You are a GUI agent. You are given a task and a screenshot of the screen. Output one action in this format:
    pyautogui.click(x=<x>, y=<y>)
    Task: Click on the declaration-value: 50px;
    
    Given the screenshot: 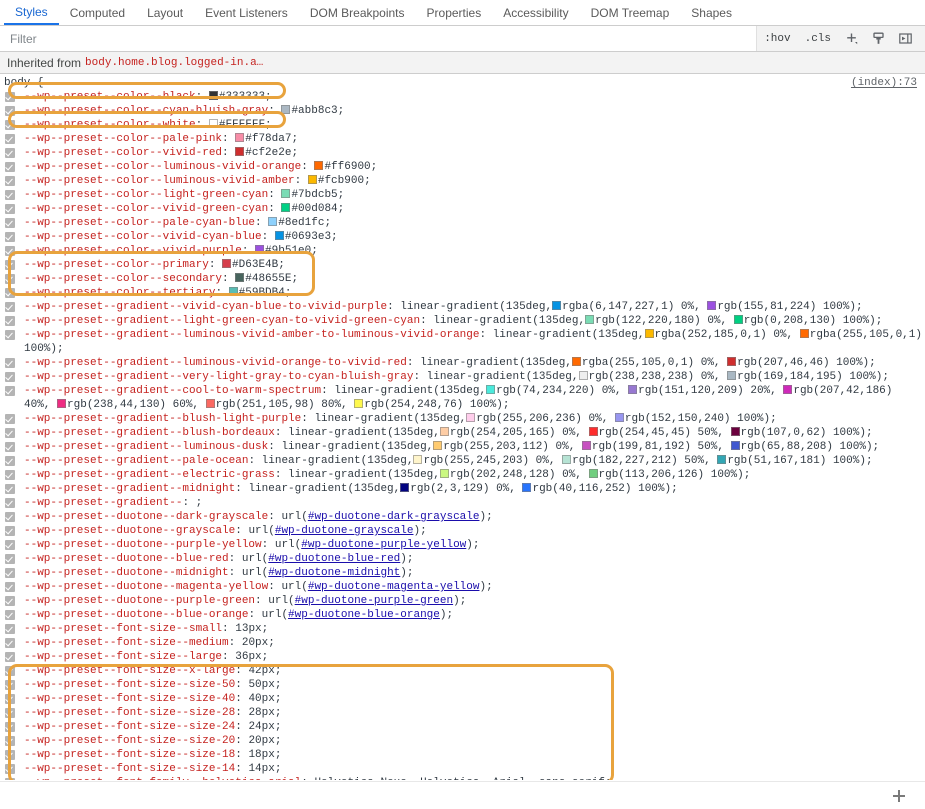 What is the action you would take?
    pyautogui.click(x=264, y=685)
    